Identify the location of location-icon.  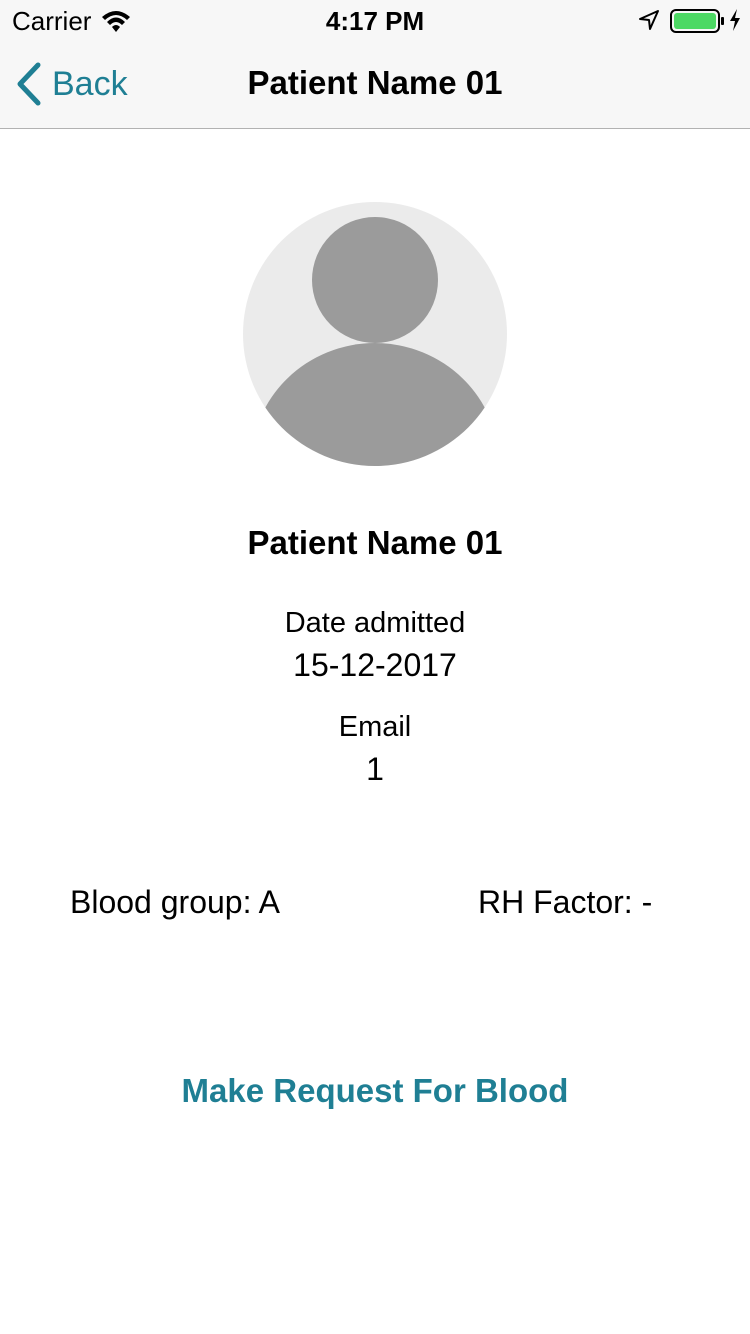
(649, 20).